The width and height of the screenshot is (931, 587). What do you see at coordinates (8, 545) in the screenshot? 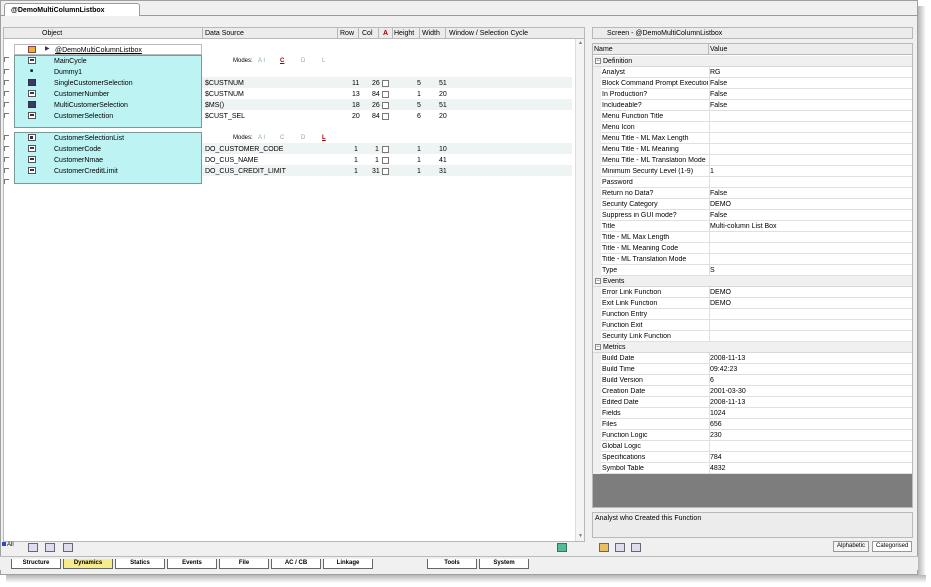
I see `all-filter: All` at bounding box center [8, 545].